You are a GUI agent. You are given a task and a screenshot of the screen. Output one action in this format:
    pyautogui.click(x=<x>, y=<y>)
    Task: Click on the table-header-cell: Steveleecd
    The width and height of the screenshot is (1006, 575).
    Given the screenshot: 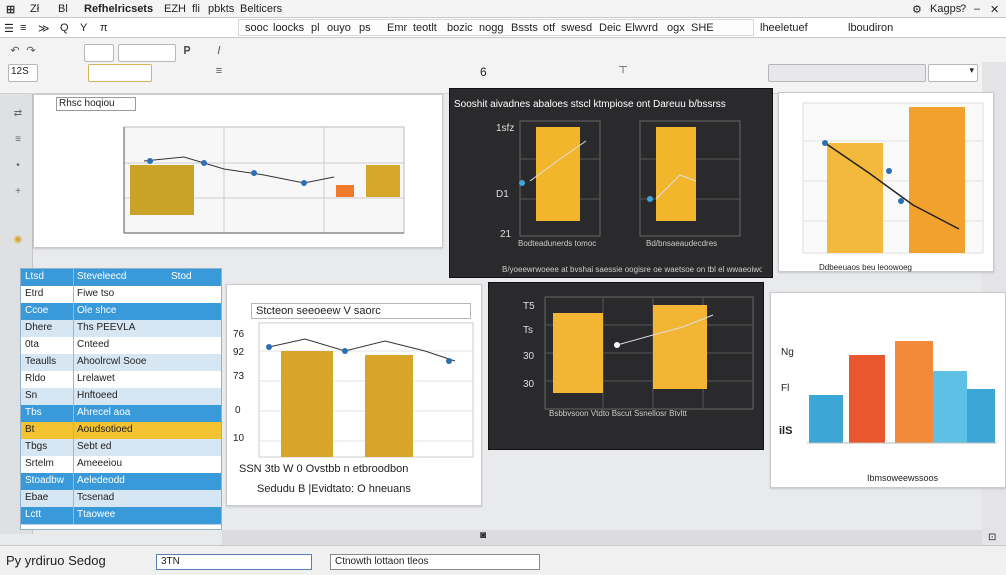 What is the action you would take?
    pyautogui.click(x=117, y=276)
    